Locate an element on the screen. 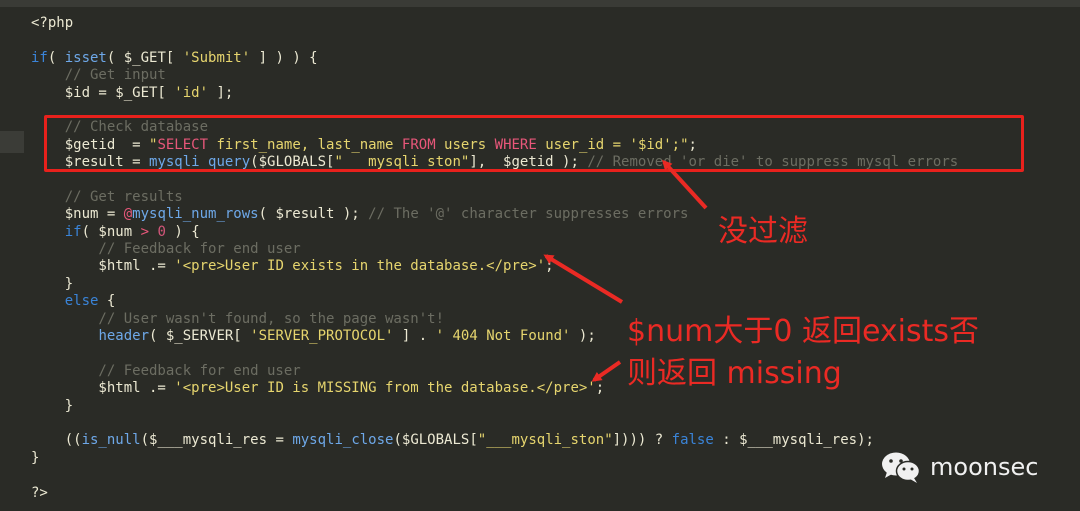 This screenshot has width=1080, height=511. annotation-num-line1: $num大于0 返回exists否 is located at coordinates (803, 331).